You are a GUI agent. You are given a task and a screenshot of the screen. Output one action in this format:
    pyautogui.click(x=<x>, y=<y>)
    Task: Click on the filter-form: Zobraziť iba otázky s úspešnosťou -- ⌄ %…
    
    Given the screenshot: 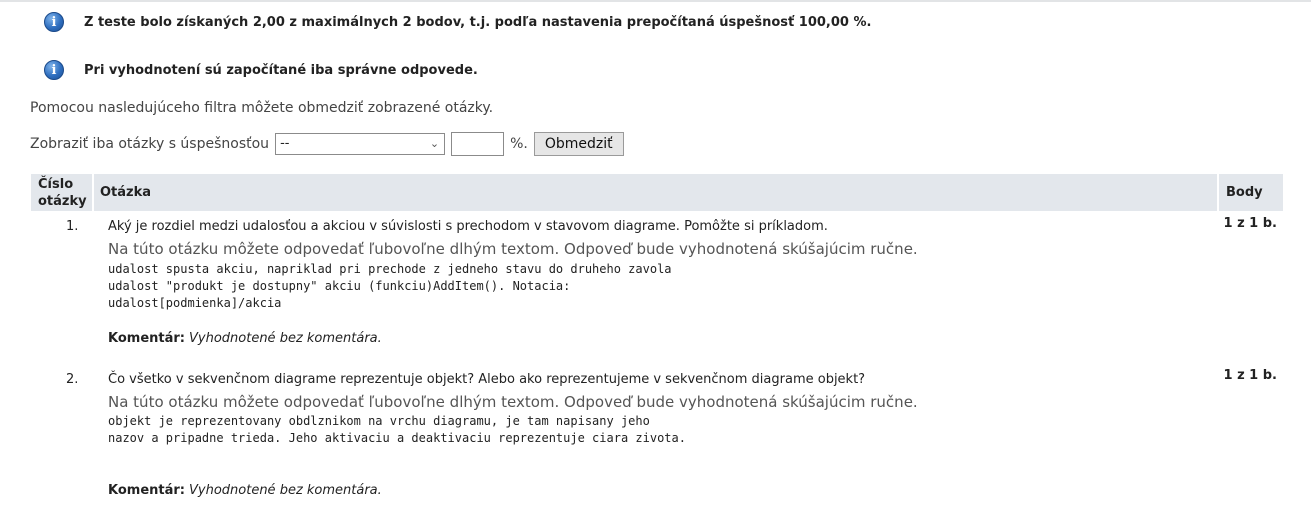 What is the action you would take?
    pyautogui.click(x=327, y=144)
    